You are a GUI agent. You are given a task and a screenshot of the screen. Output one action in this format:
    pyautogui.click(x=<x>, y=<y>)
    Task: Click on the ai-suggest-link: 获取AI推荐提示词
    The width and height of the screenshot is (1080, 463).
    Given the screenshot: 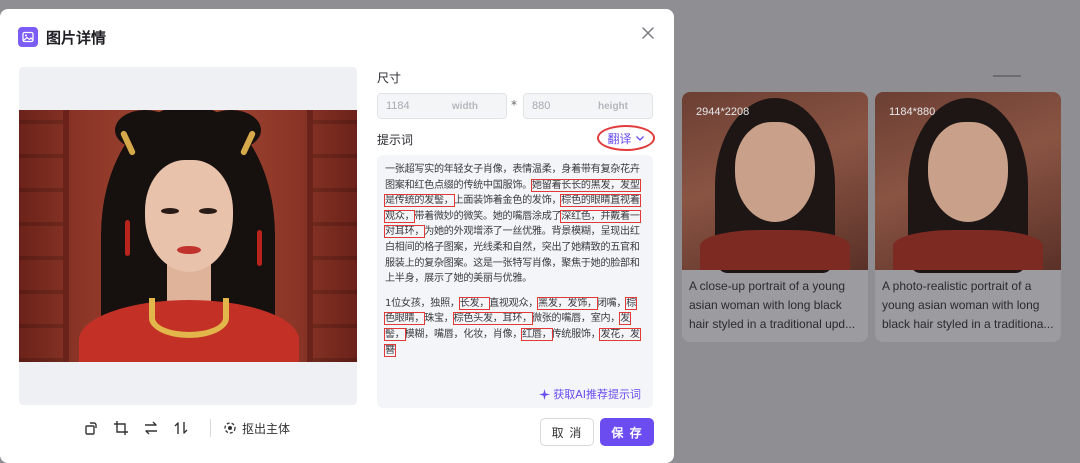 What is the action you would take?
    pyautogui.click(x=590, y=394)
    